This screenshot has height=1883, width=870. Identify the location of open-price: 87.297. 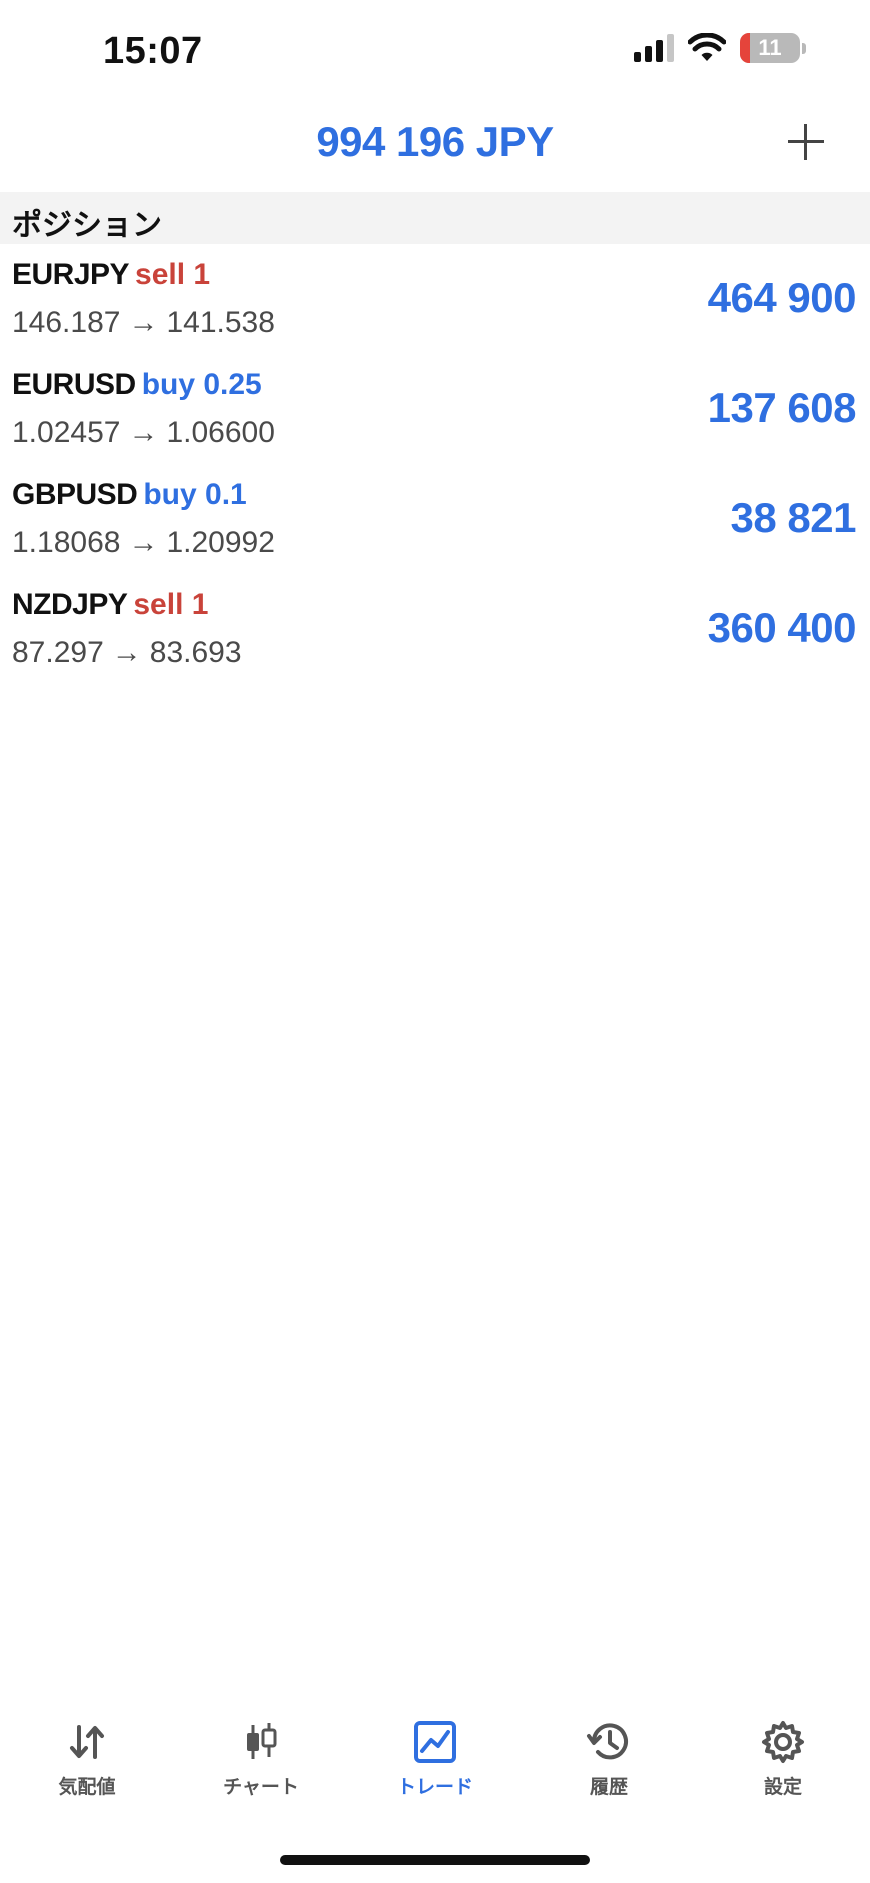
(58, 652).